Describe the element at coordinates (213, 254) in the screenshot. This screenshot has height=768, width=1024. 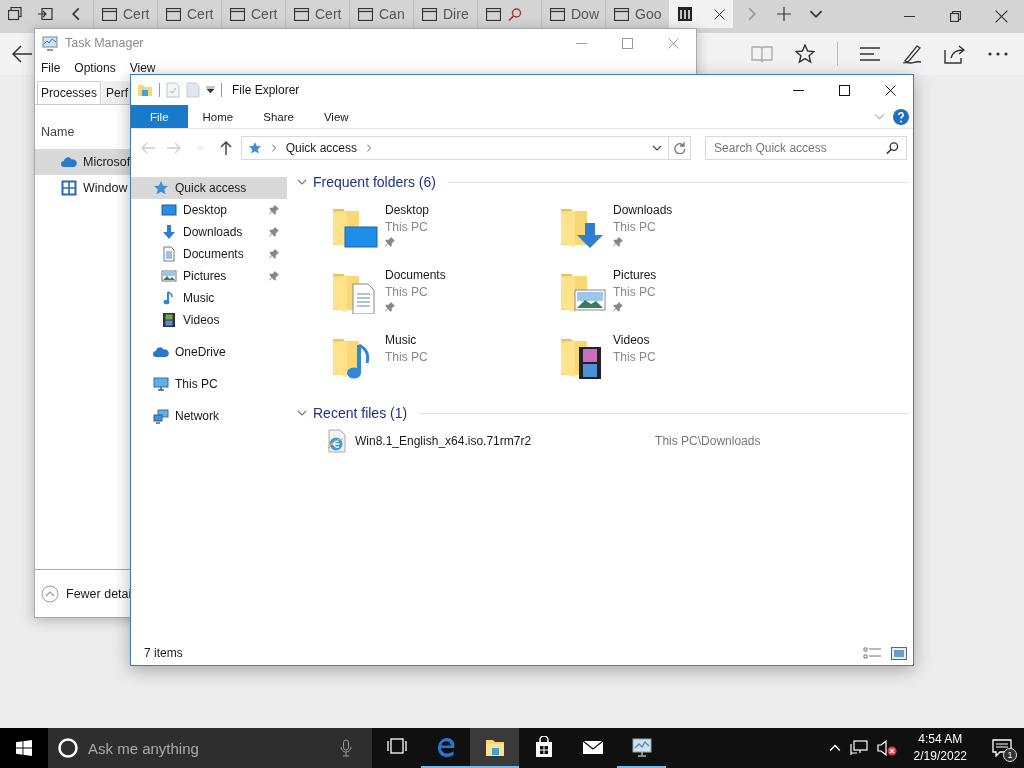
I see `nav-label: Documents` at that location.